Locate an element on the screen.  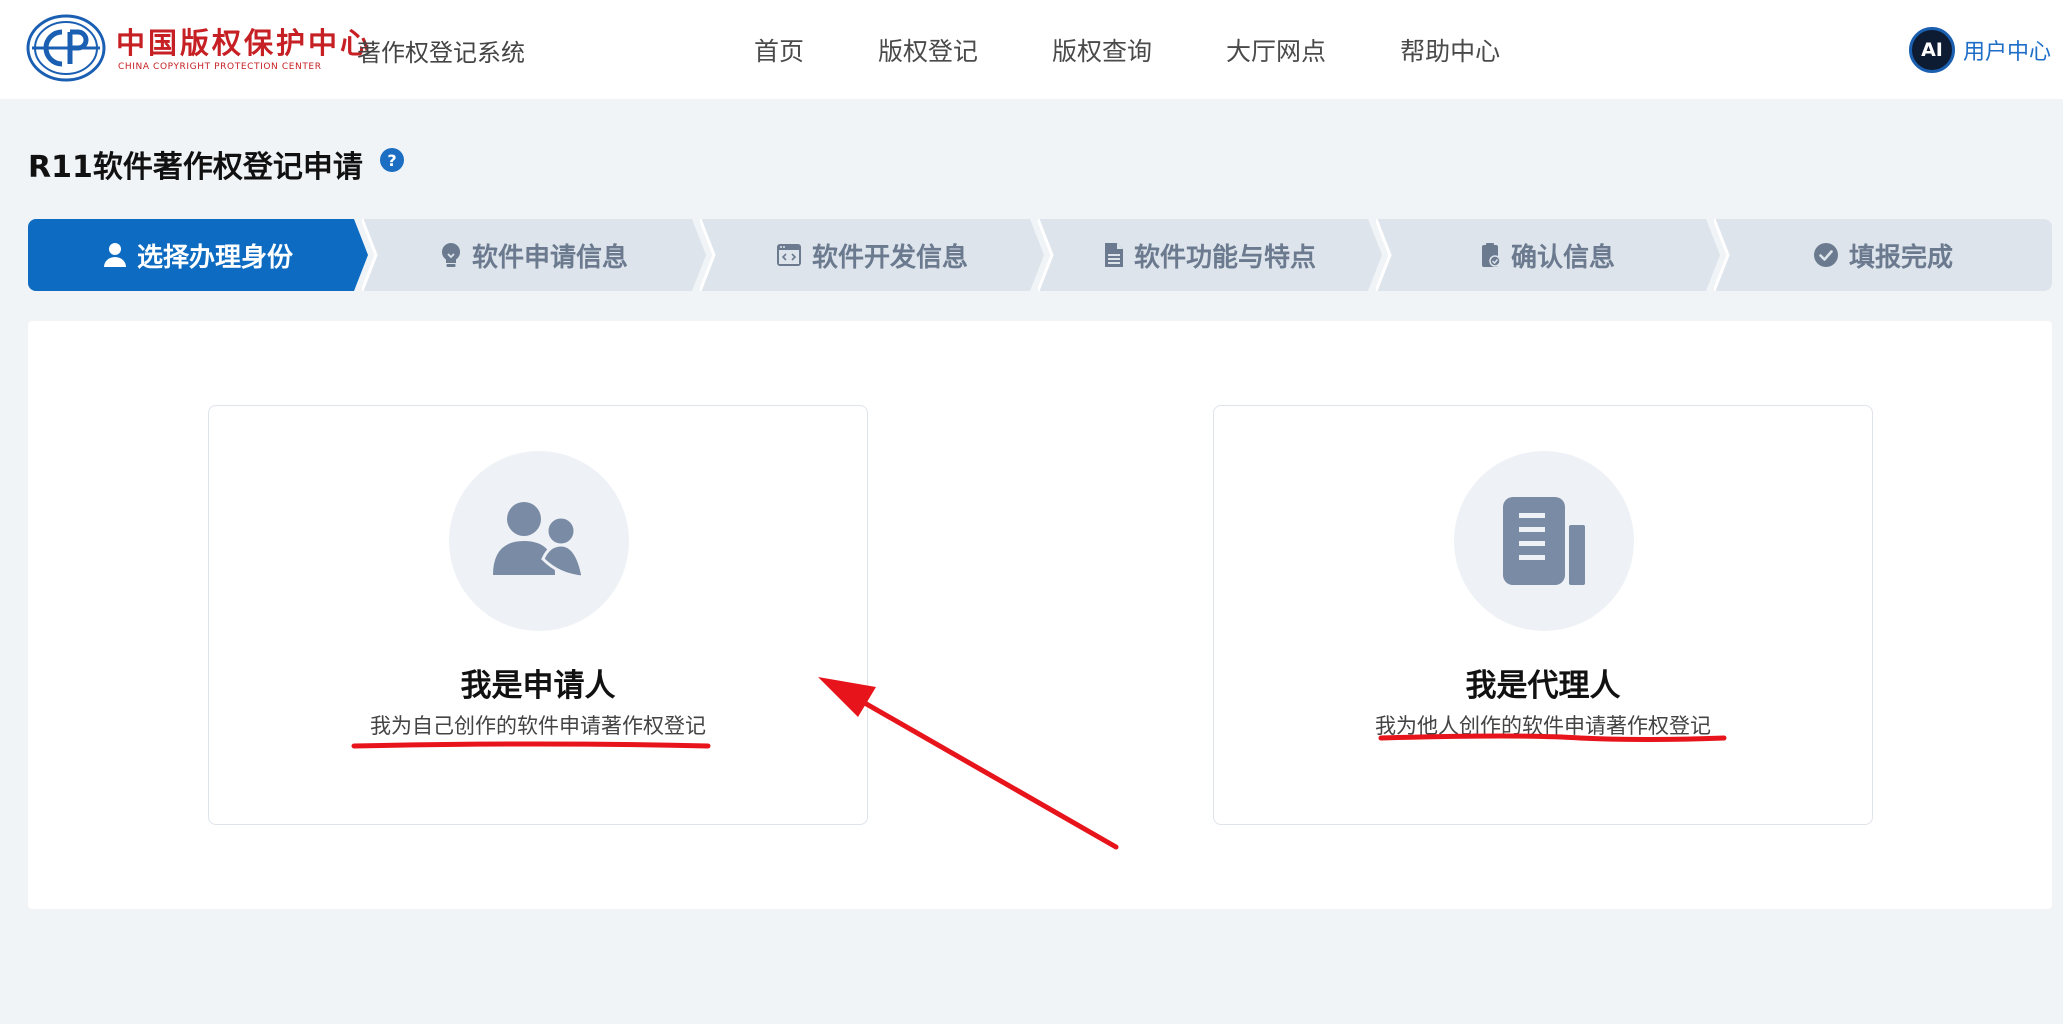
applicant-title: 我是申请人 is located at coordinates (538, 686).